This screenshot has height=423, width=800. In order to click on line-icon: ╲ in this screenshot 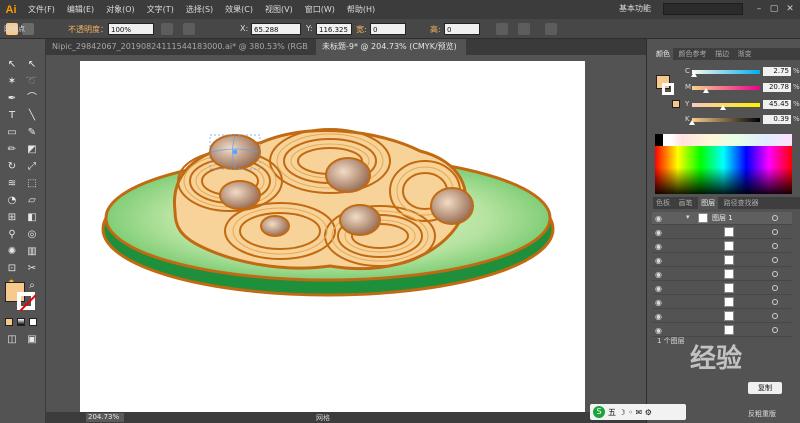, I will do `click(32, 116)`.